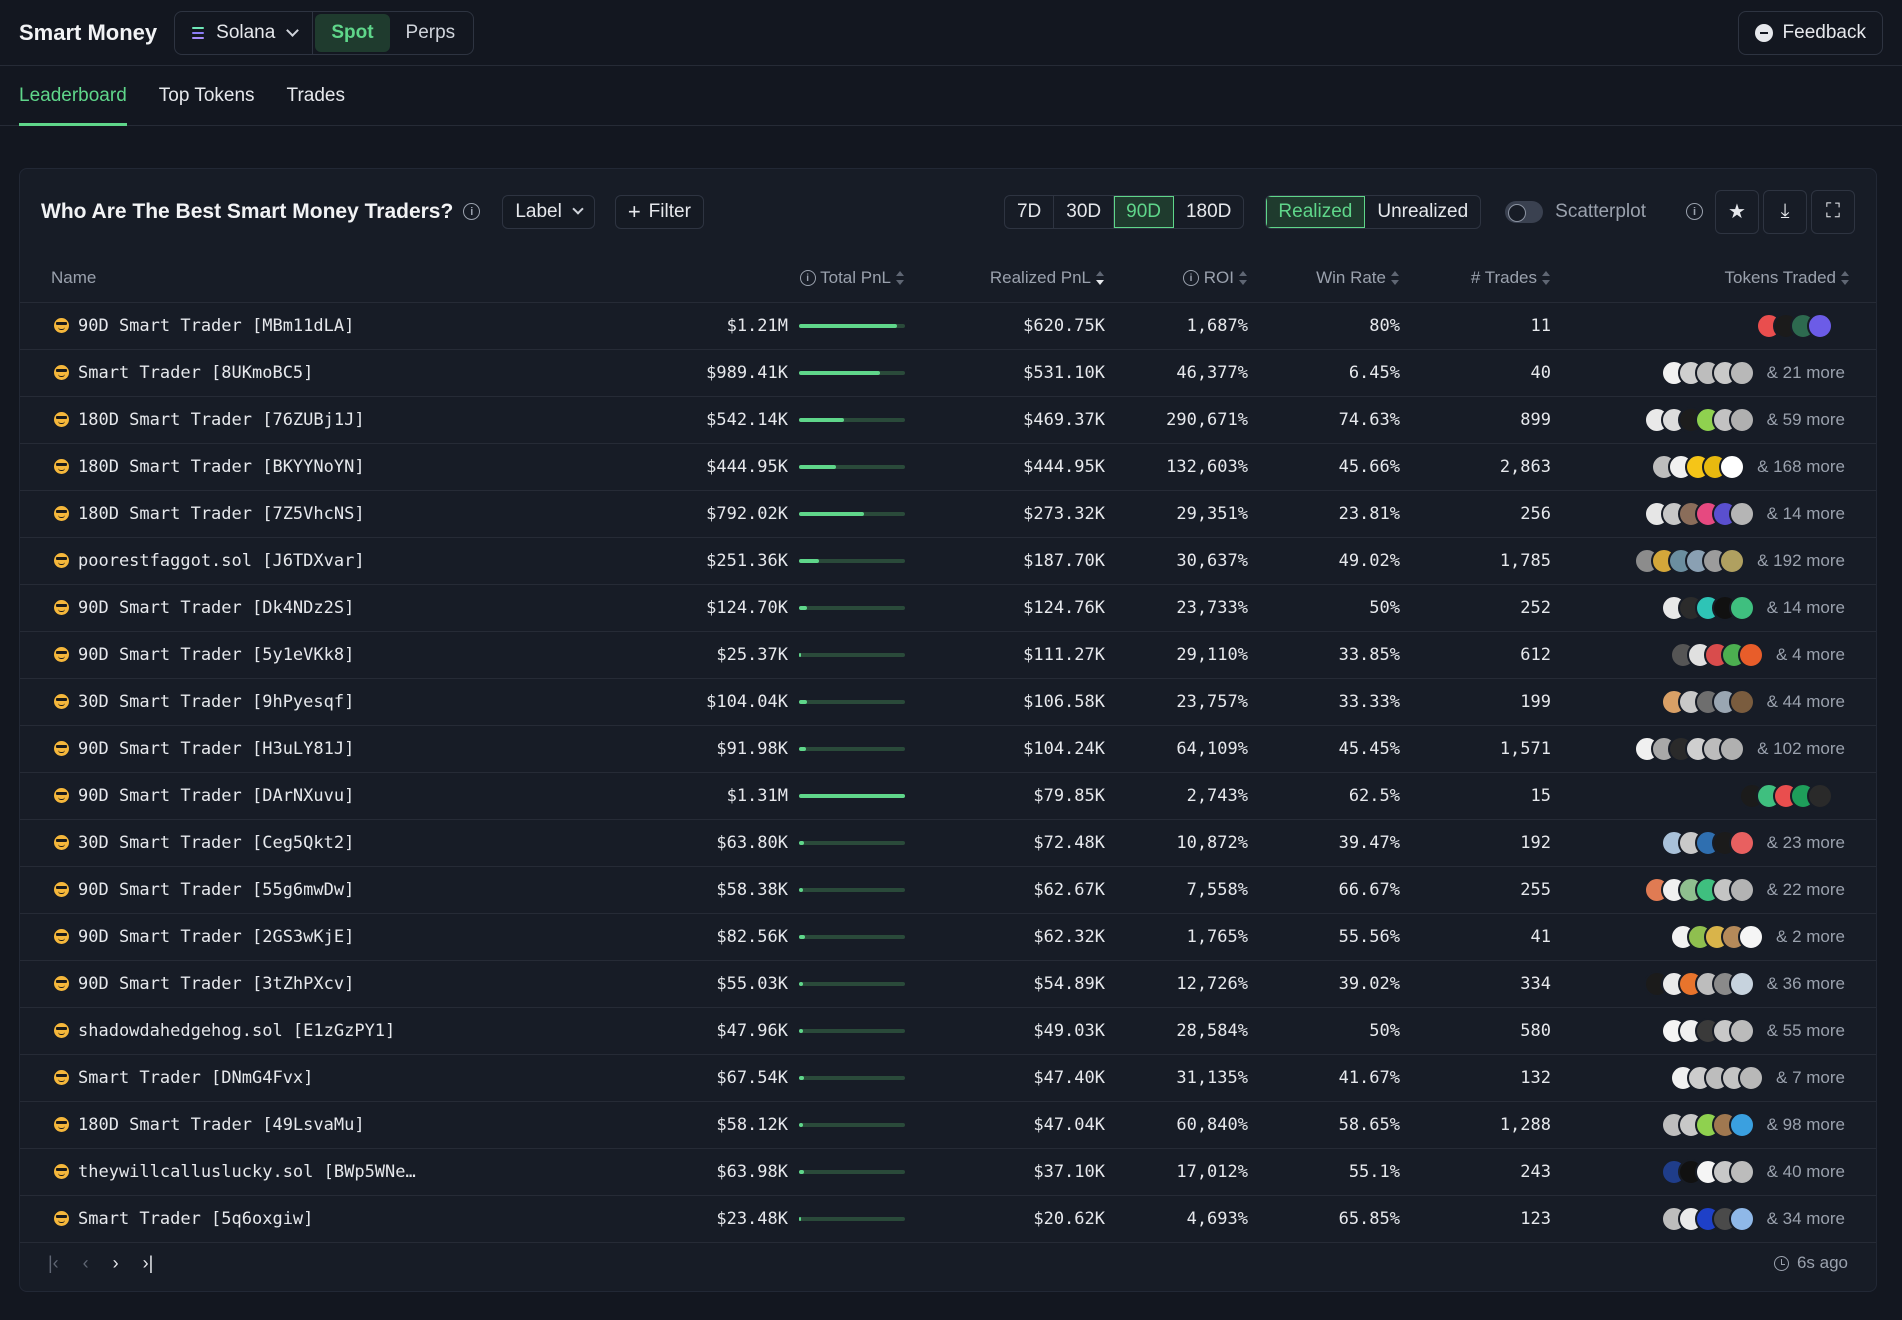  Describe the element at coordinates (216, 843) in the screenshot. I see `trader-name: 30D Smart Trader [Ceg5Qkt2]` at that location.